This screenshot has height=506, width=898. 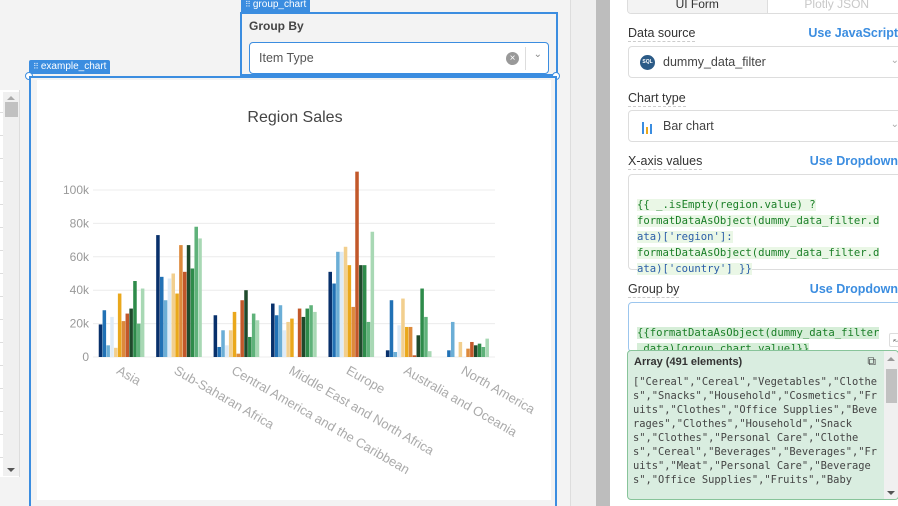 I want to click on left-scrollbar, so click(x=11, y=284).